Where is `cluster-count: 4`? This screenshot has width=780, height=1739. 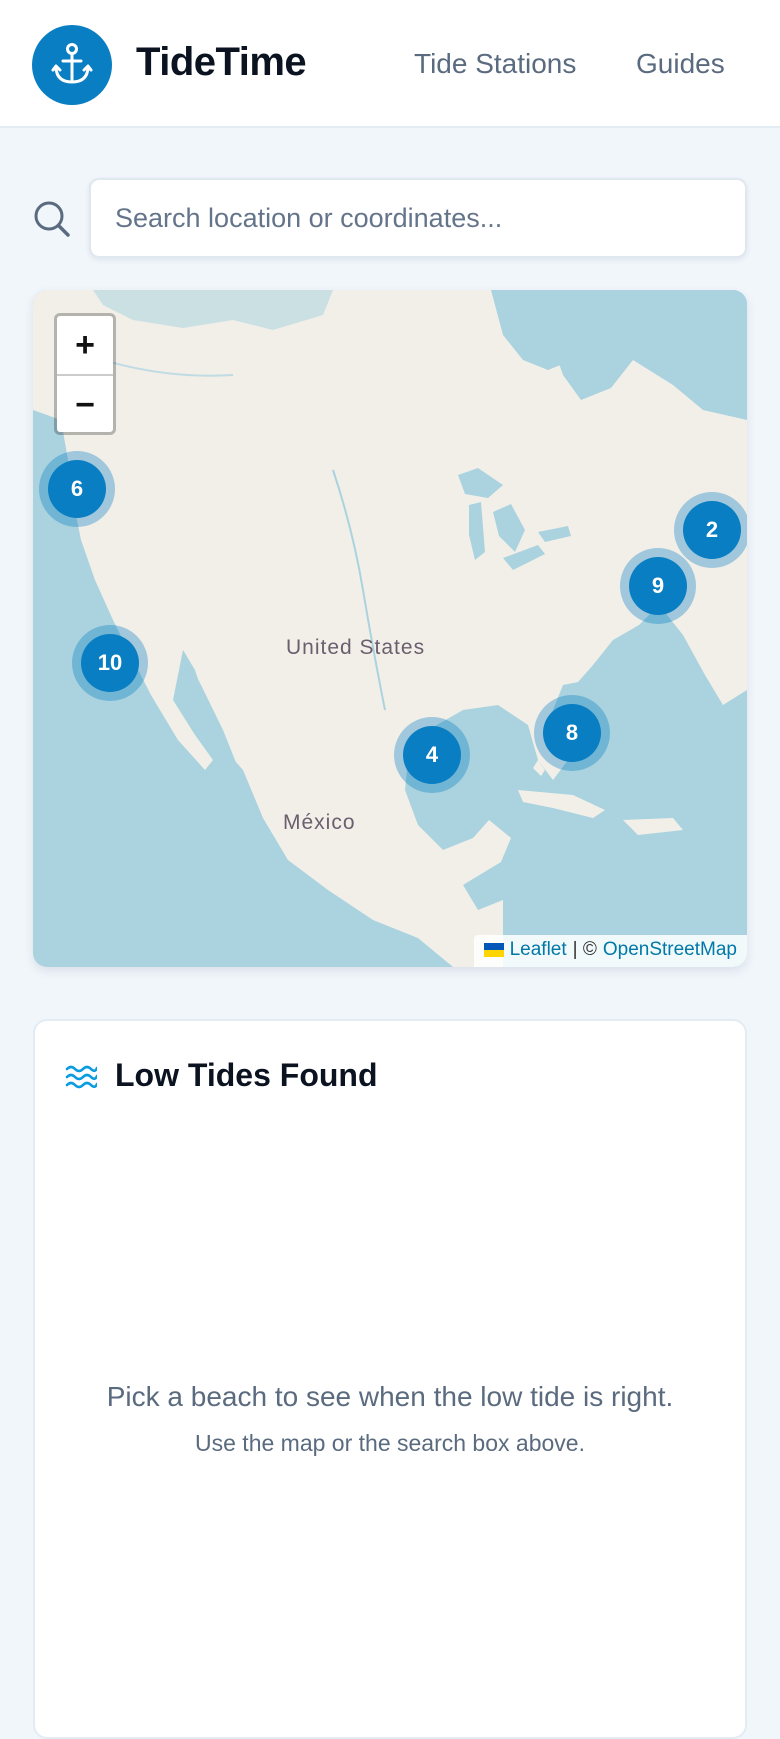 cluster-count: 4 is located at coordinates (432, 755).